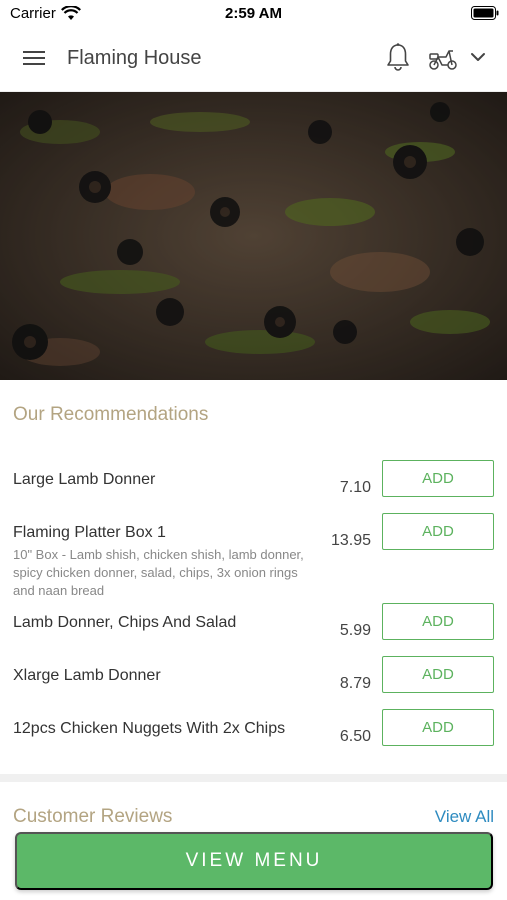 The width and height of the screenshot is (507, 900). Describe the element at coordinates (355, 630) in the screenshot. I see `menu-item-price: 5.99` at that location.